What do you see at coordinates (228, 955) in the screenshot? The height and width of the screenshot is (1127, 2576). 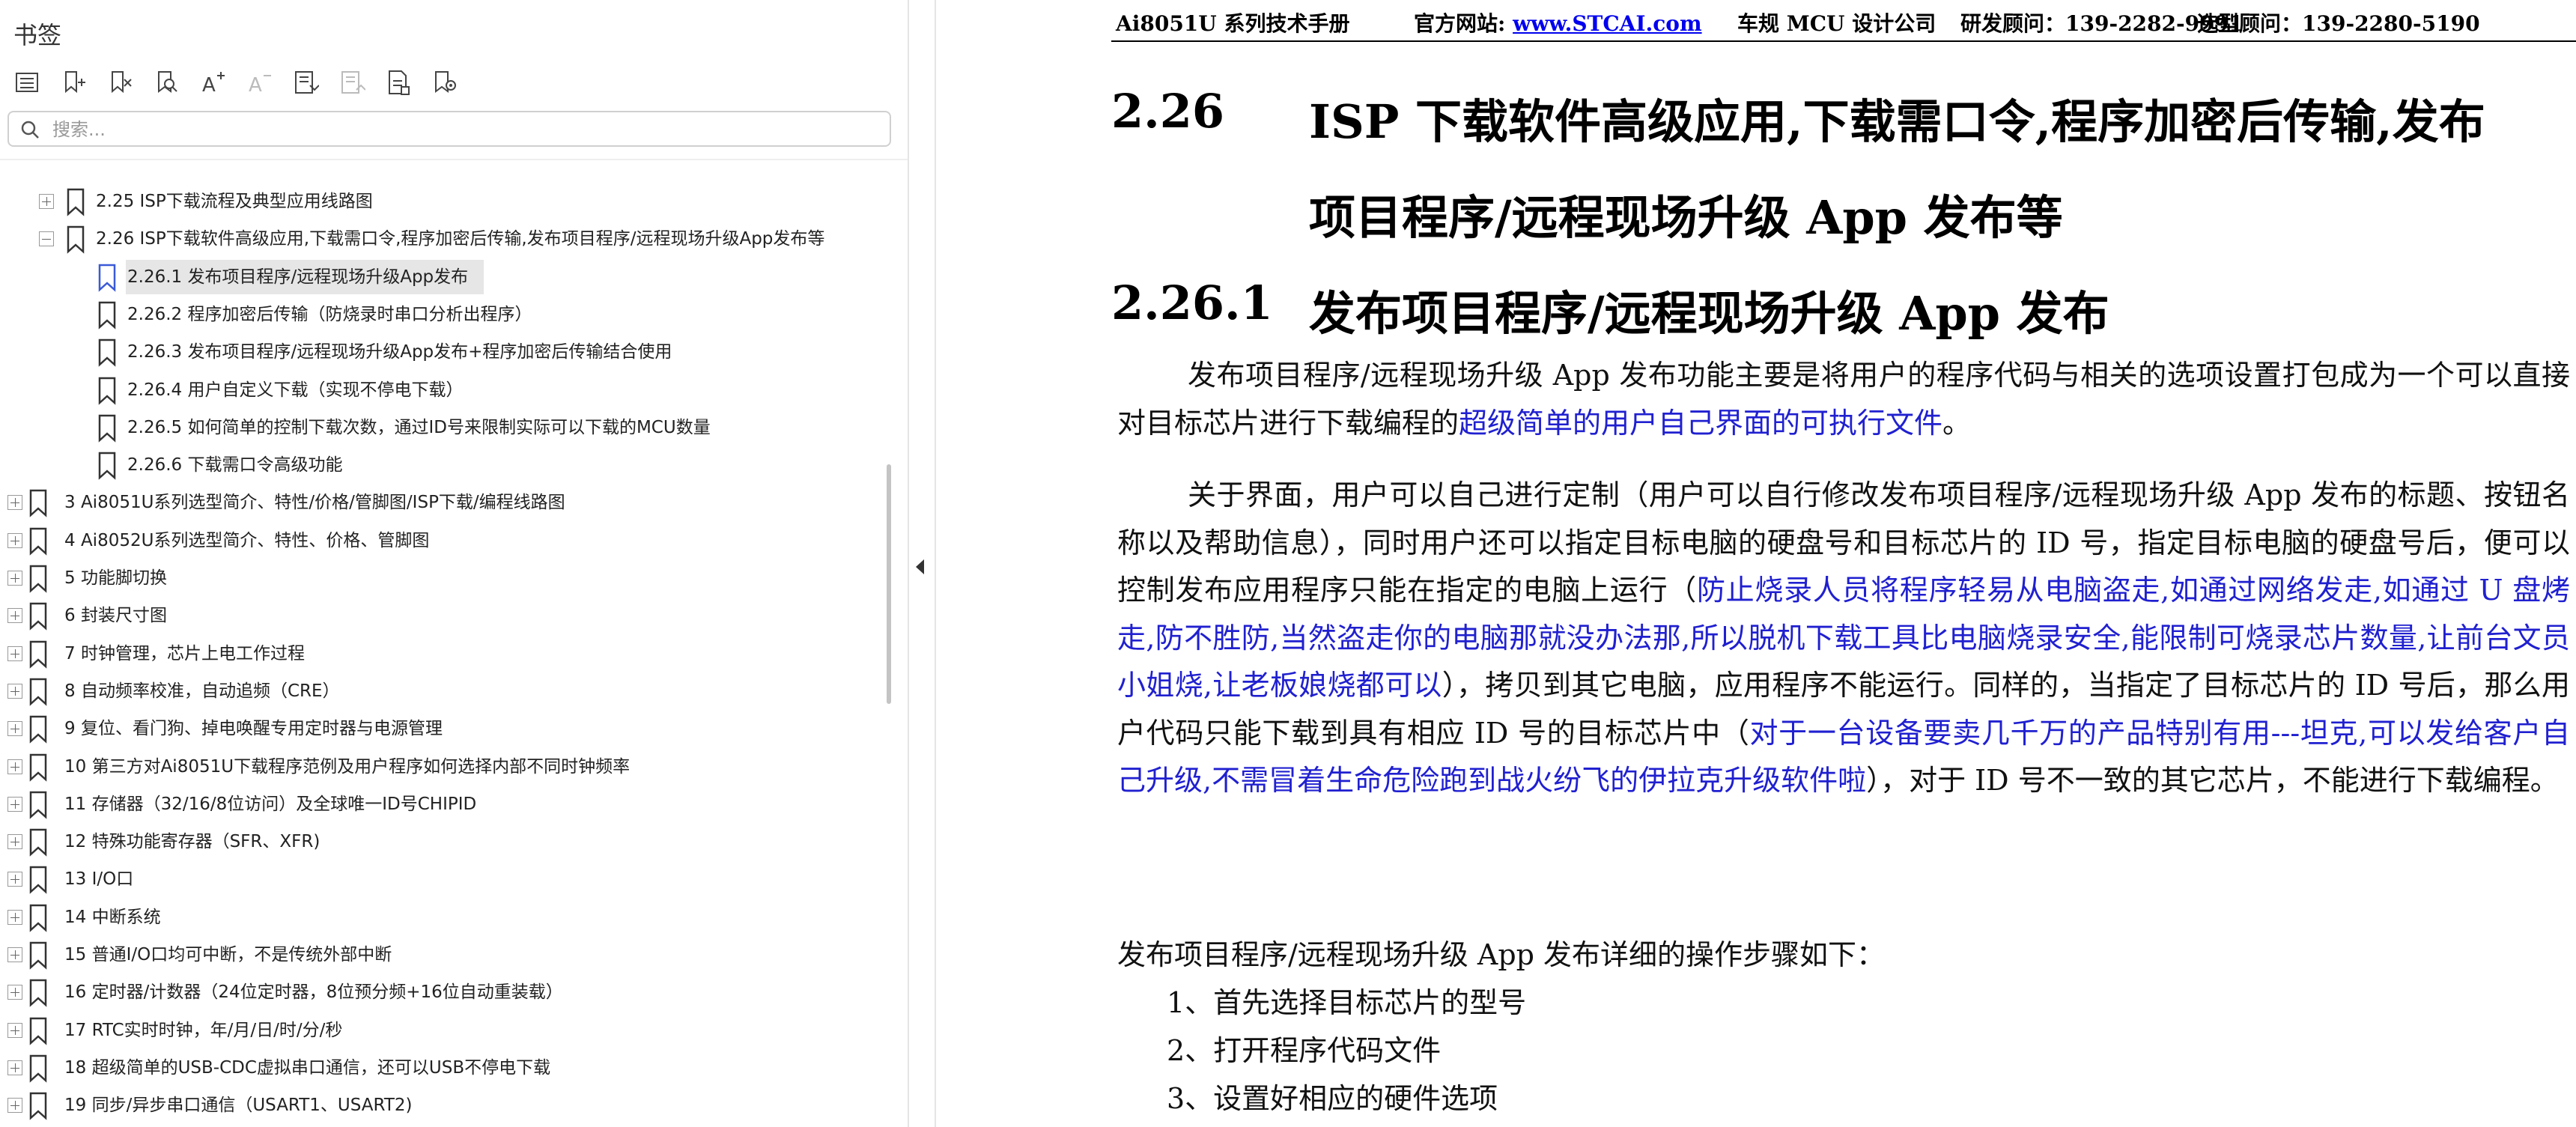 I see `bookmark-label: 15 普通I/O口均可中断，不是传统外部中断` at bounding box center [228, 955].